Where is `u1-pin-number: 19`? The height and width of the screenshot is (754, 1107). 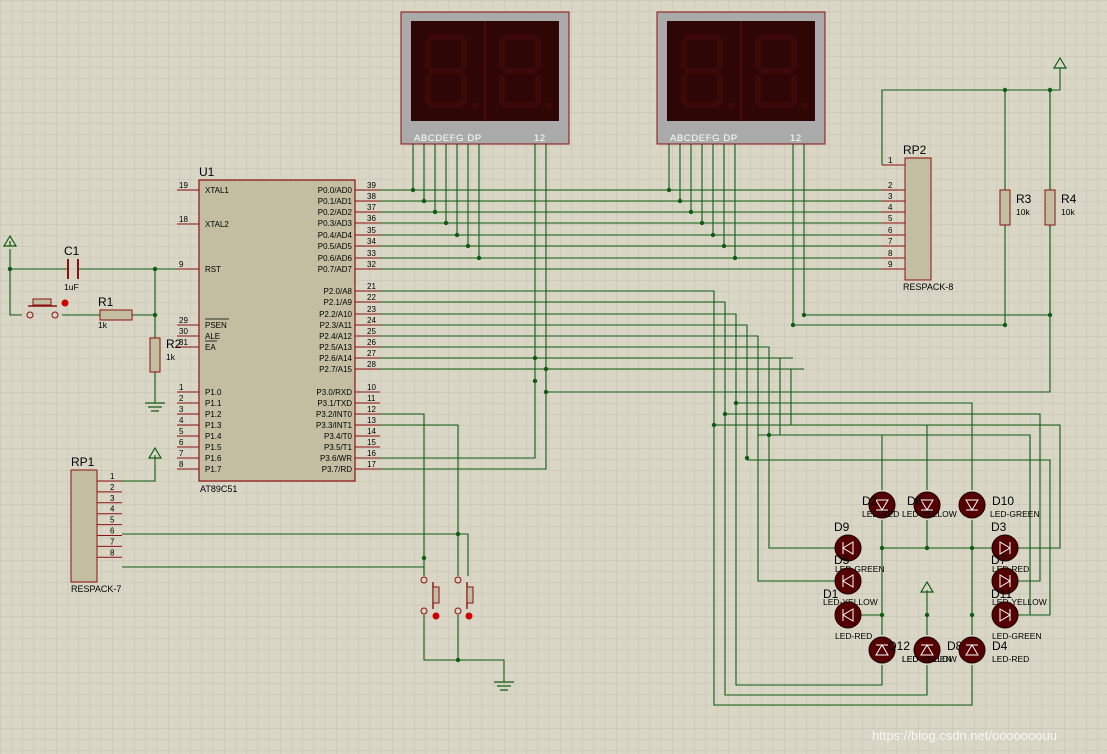 u1-pin-number: 19 is located at coordinates (183, 185).